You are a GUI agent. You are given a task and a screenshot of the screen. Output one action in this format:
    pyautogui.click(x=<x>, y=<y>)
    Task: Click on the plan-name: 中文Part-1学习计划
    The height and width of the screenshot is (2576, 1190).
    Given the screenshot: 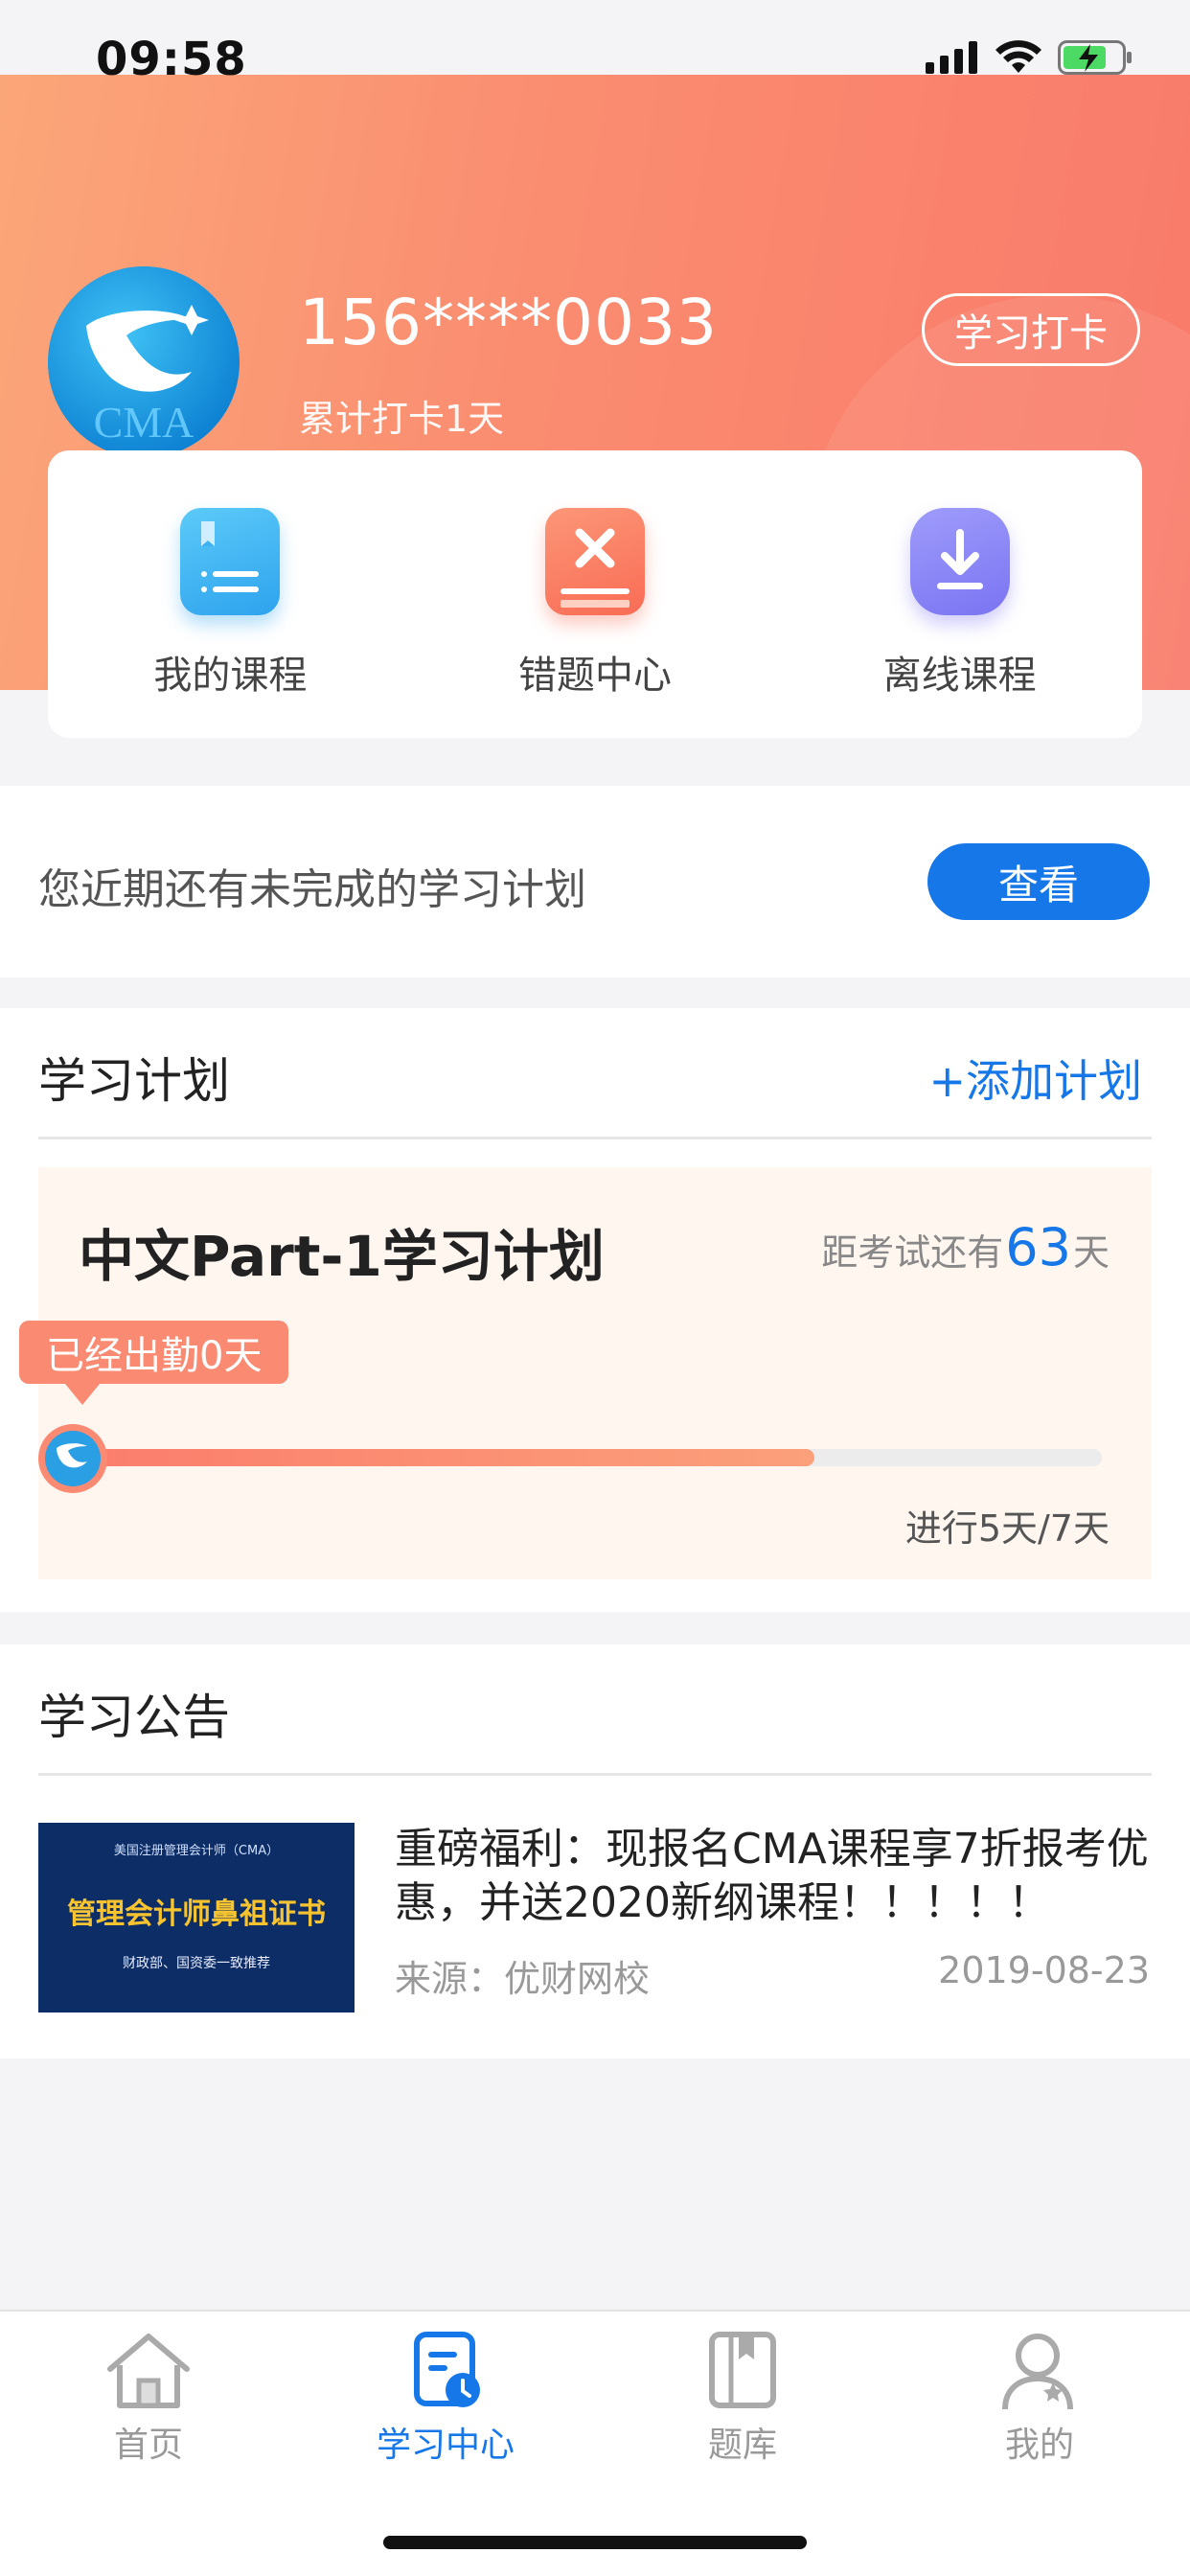 What is the action you would take?
    pyautogui.click(x=342, y=1256)
    